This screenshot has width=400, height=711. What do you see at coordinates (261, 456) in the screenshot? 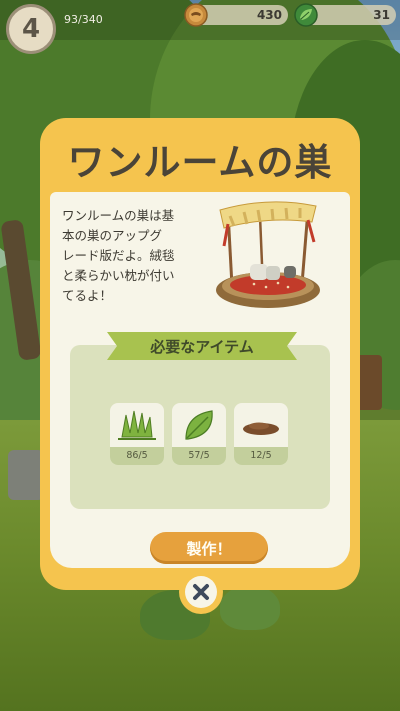
I see `item-count: 12/5` at bounding box center [261, 456].